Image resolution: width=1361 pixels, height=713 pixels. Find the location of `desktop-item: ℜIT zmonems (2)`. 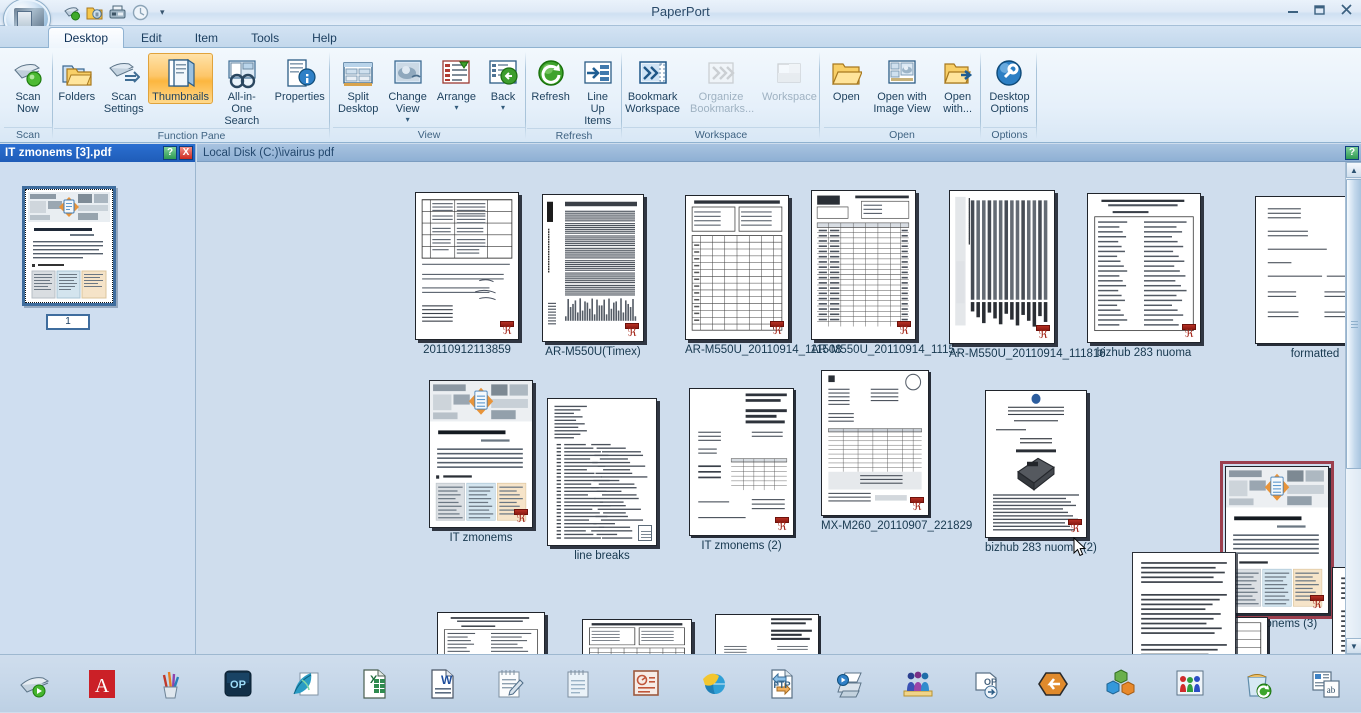

desktop-item: ℜIT zmonems (2) is located at coordinates (741, 470).